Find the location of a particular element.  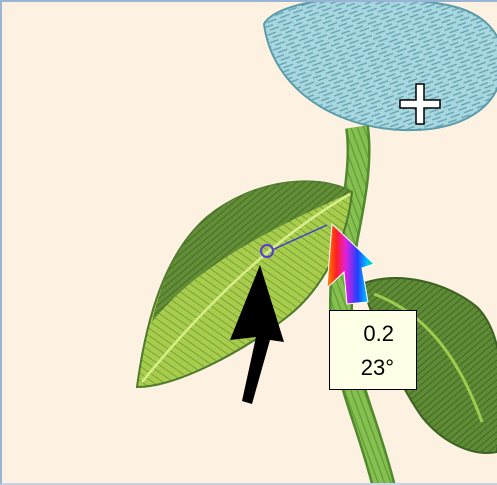

stitch-info-tooltip: 0.2 23° is located at coordinates (373, 350).